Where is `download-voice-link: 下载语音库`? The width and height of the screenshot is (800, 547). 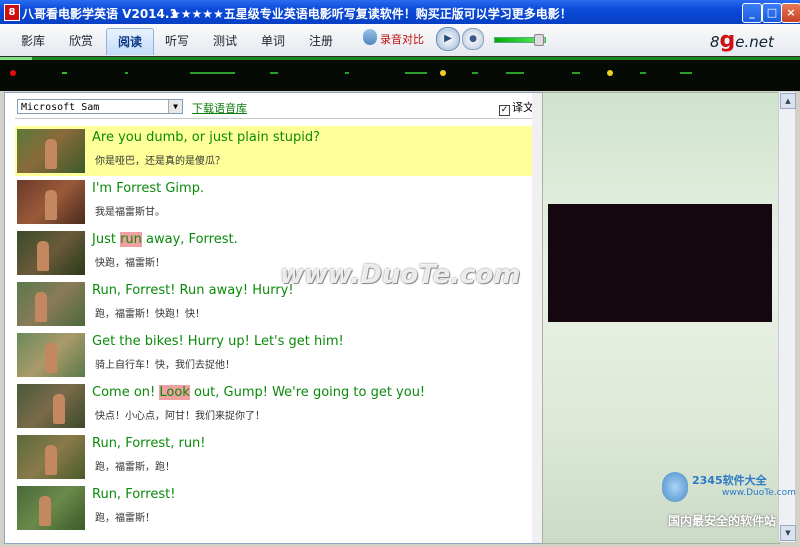 download-voice-link: 下载语音库 is located at coordinates (219, 108).